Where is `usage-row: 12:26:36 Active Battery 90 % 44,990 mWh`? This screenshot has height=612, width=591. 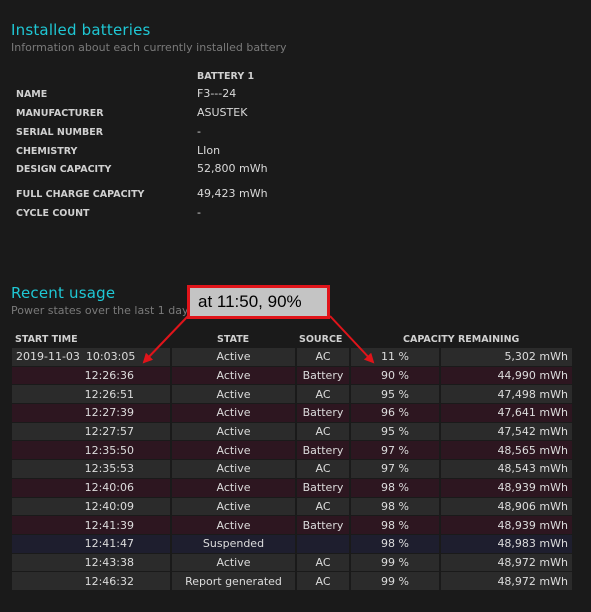
usage-row: 12:26:36 Active Battery 90 % 44,990 mWh is located at coordinates (292, 375).